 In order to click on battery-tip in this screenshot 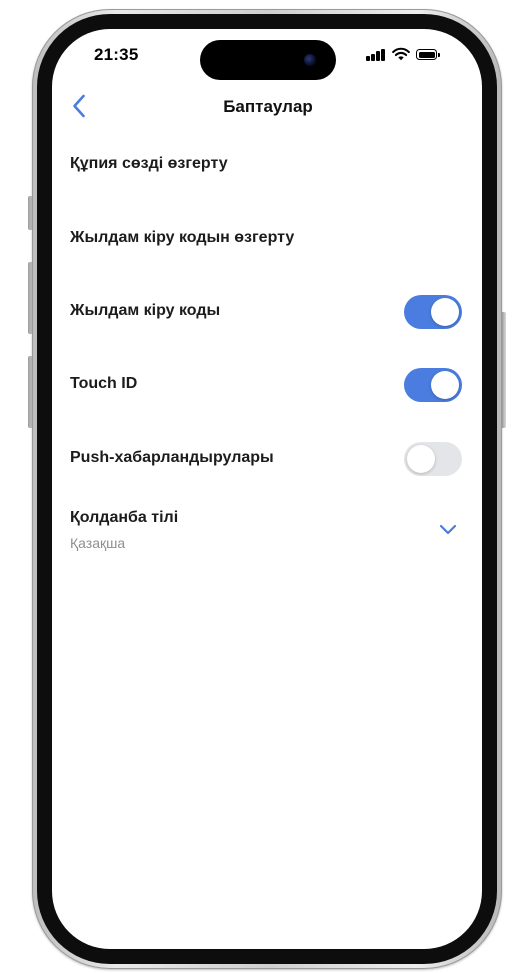, I will do `click(439, 54)`.